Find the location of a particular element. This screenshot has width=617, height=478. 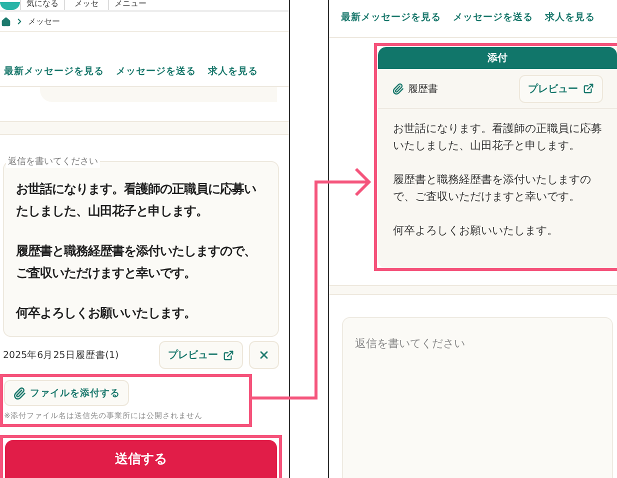

chevron-icon is located at coordinates (19, 21).